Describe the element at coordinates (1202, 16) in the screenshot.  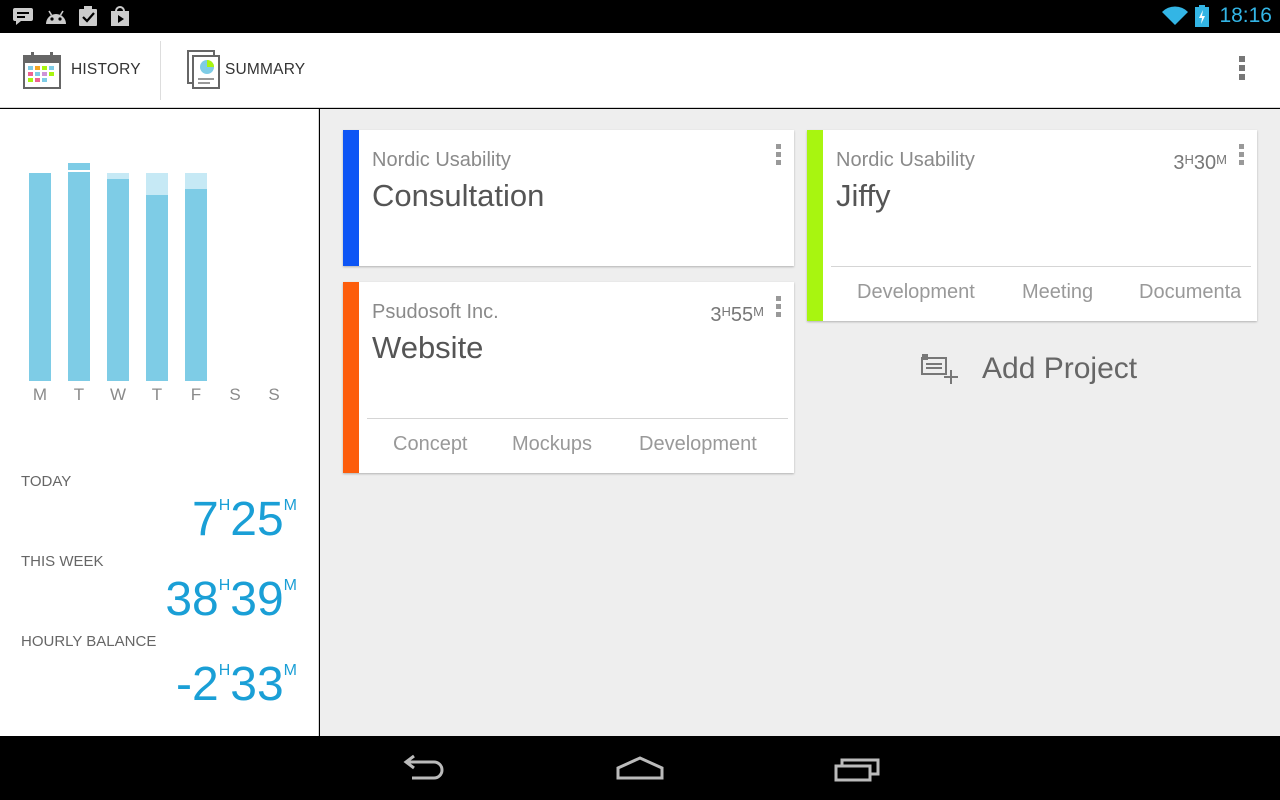
I see `battery-charging-icon` at that location.